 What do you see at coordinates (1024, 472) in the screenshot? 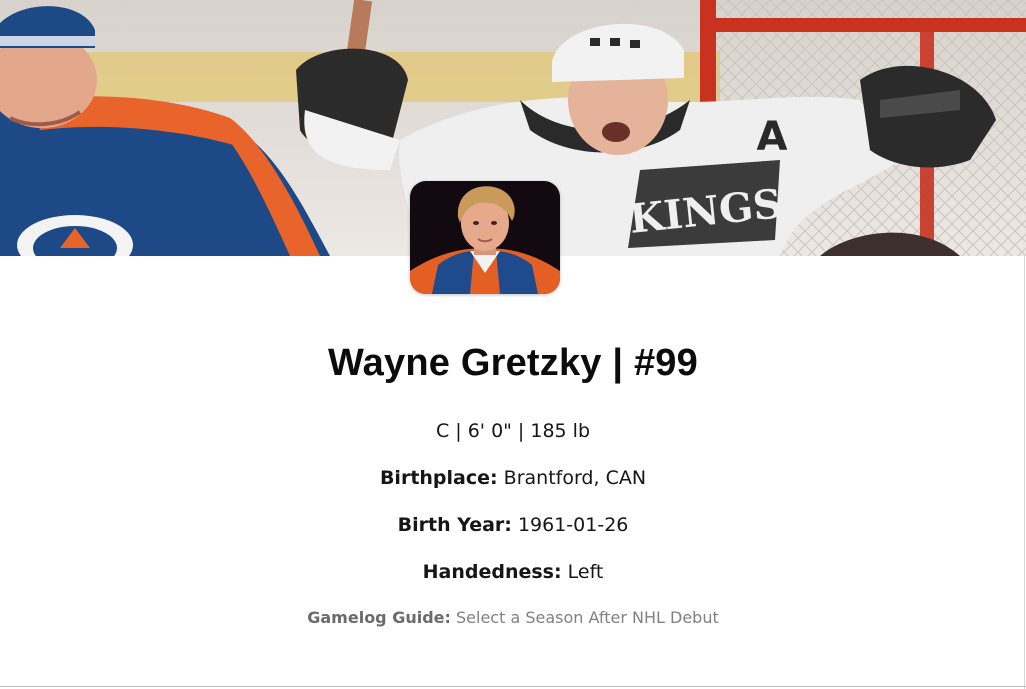
I see `page-right-border` at bounding box center [1024, 472].